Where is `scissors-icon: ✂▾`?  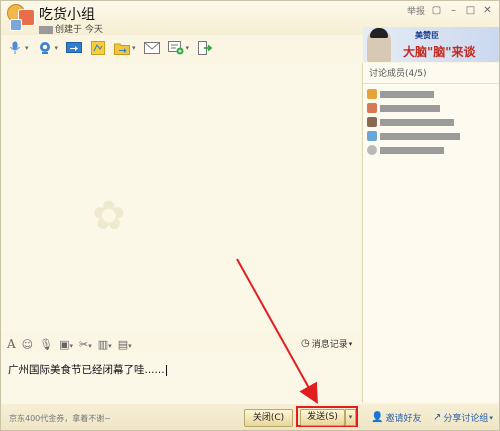 scissors-icon: ✂▾ is located at coordinates (85, 344).